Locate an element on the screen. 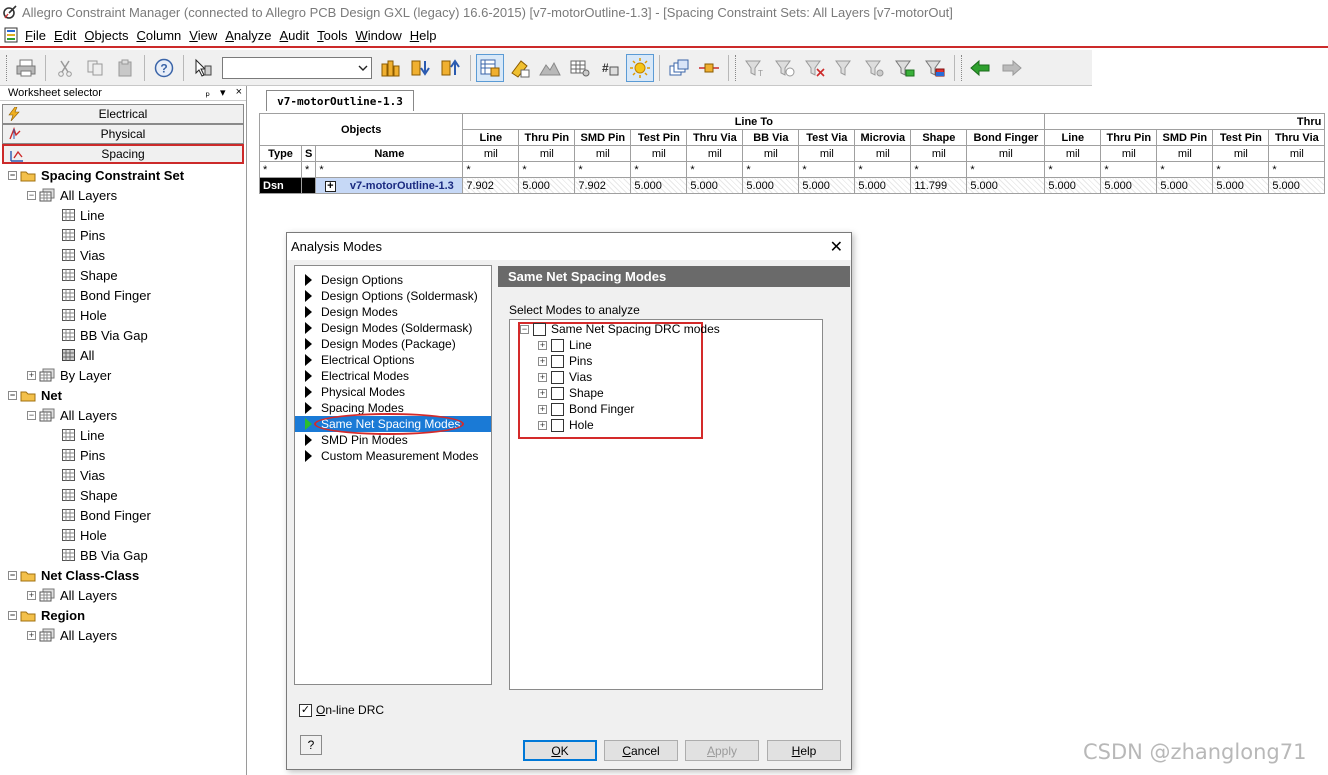  filter-color-icon is located at coordinates (935, 68).